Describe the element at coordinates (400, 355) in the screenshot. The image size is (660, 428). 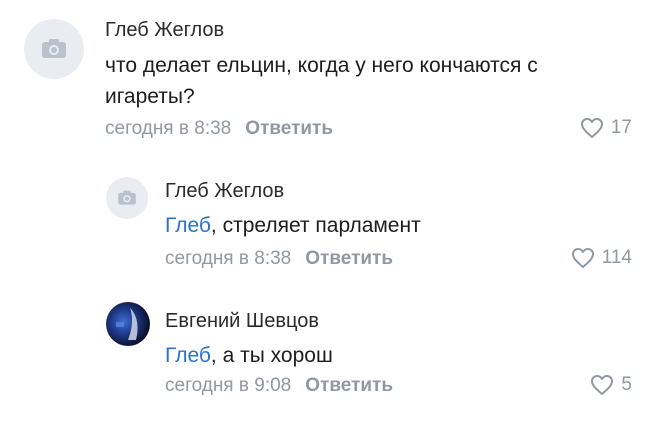
I see `comment-text: Глеб, а ты хорош` at that location.